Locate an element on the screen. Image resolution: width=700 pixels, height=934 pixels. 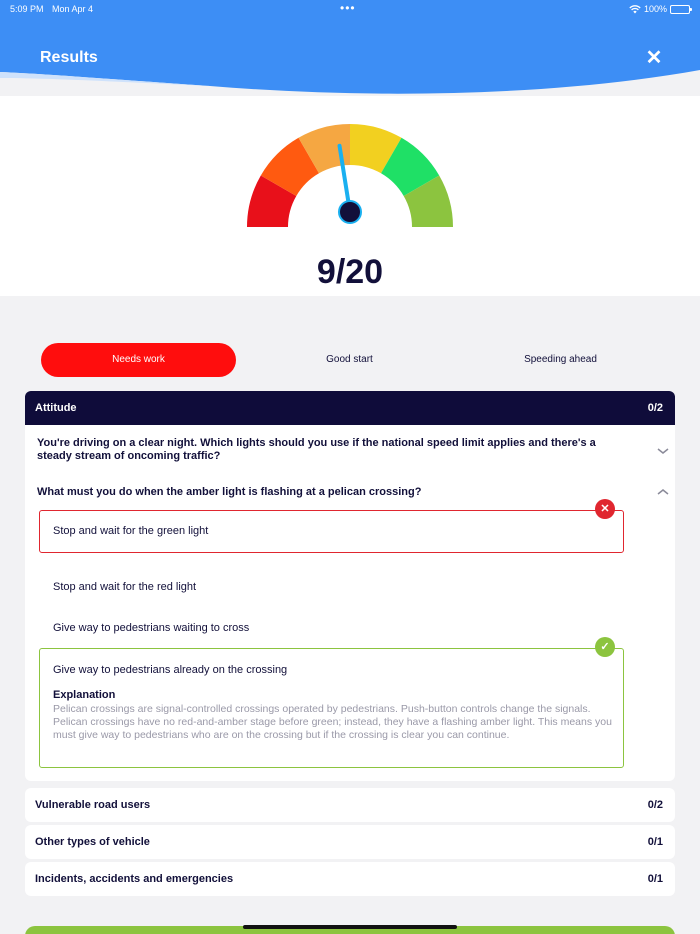
section-title: Vulnerable road users is located at coordinates (93, 805).